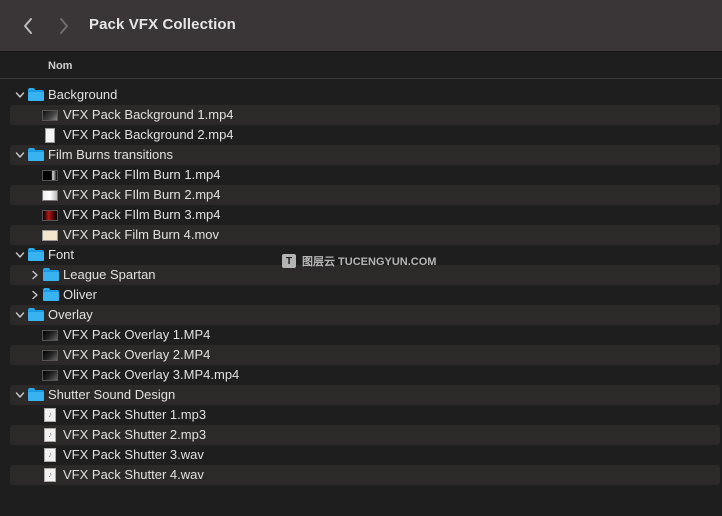  Describe the element at coordinates (70, 314) in the screenshot. I see `folder-name: Overlay` at that location.